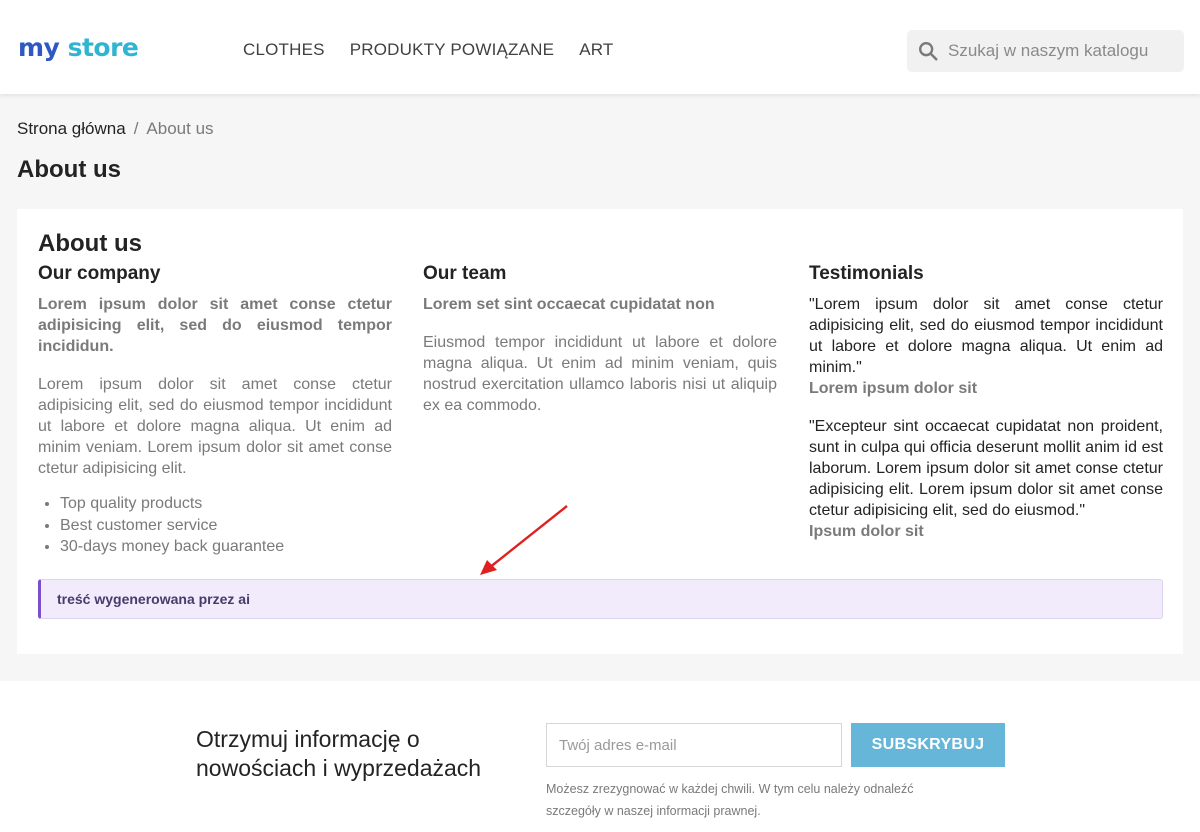  What do you see at coordinates (452, 50) in the screenshot?
I see `nav-item-related-products: PRODUKTY POWIĄZANE` at bounding box center [452, 50].